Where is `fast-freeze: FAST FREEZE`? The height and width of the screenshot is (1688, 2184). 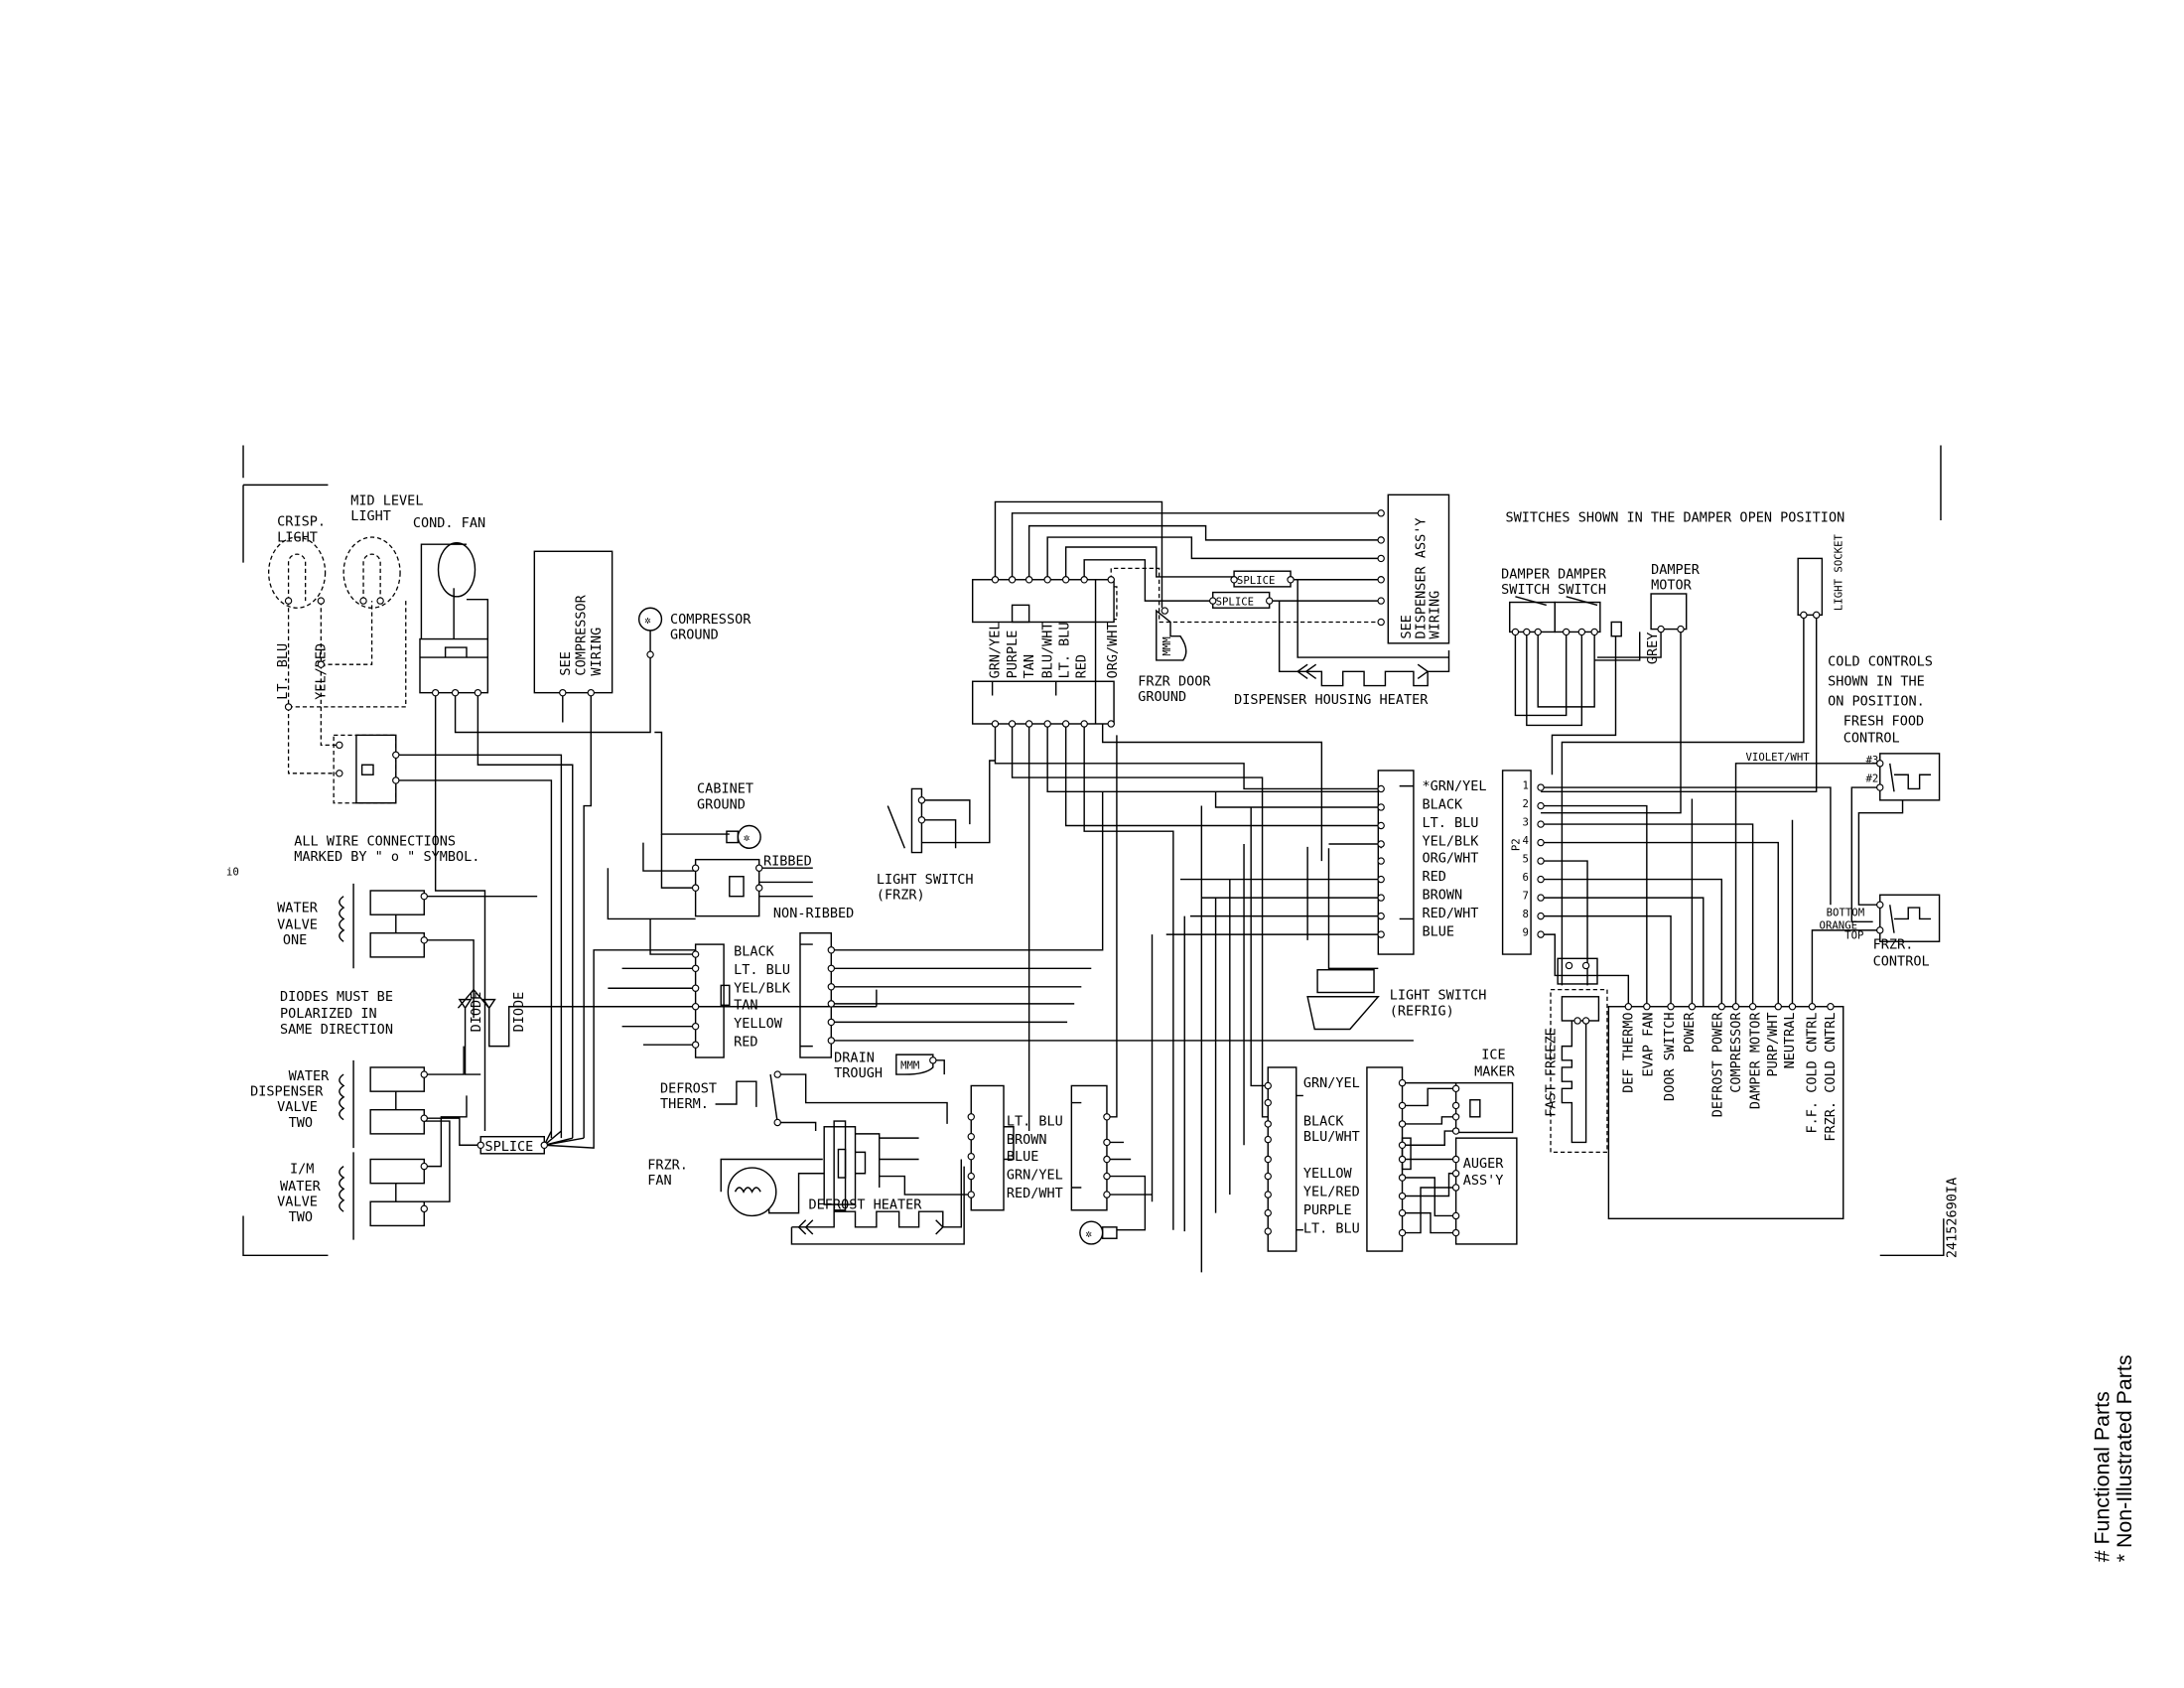 fast-freeze: FAST FREEZE is located at coordinates (1575, 1055).